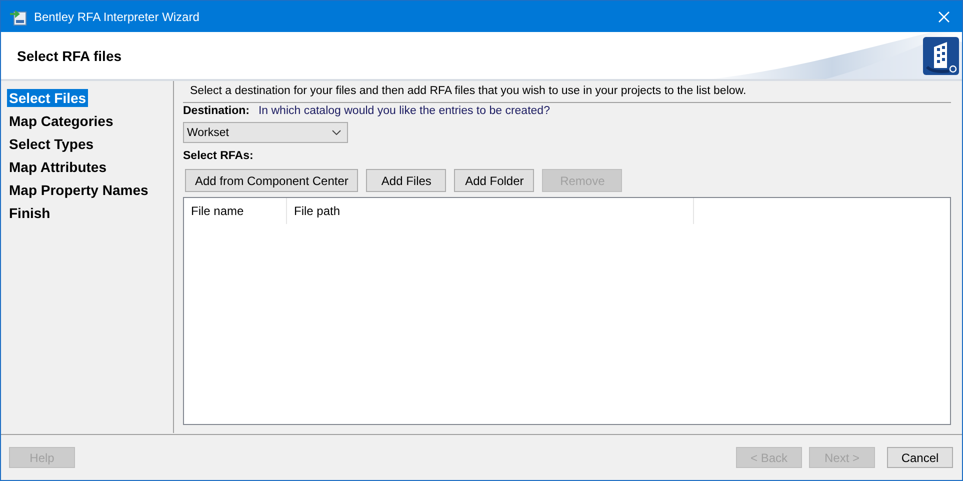  What do you see at coordinates (265, 132) in the screenshot?
I see `catalog-dropdown: Workset` at bounding box center [265, 132].